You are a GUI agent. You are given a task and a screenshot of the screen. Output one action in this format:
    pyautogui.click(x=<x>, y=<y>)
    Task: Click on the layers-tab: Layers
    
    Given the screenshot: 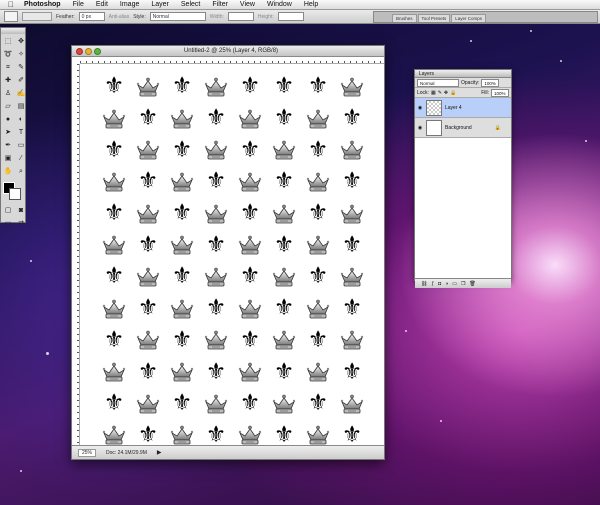 What is the action you would take?
    pyautogui.click(x=463, y=74)
    